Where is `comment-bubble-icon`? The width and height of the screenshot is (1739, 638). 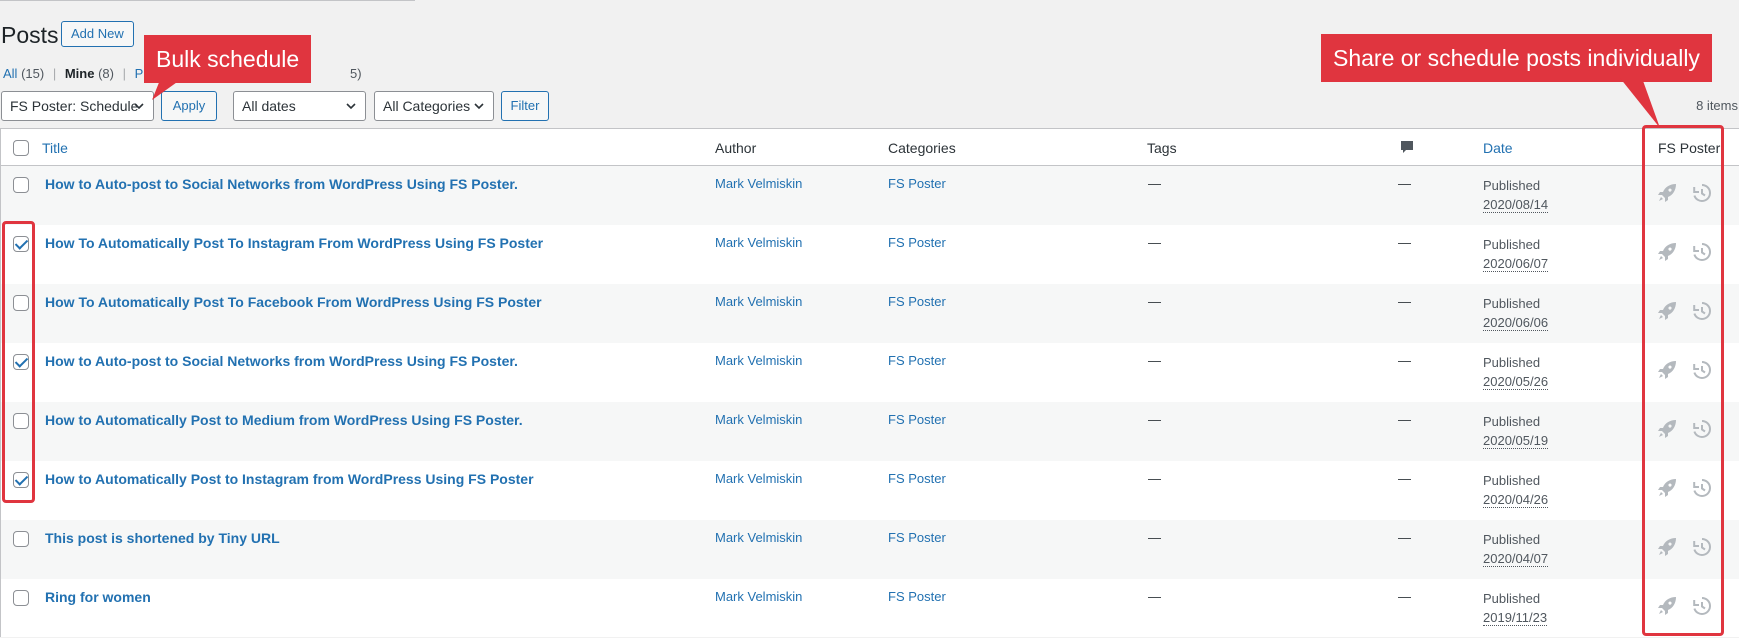
comment-bubble-icon is located at coordinates (1407, 147).